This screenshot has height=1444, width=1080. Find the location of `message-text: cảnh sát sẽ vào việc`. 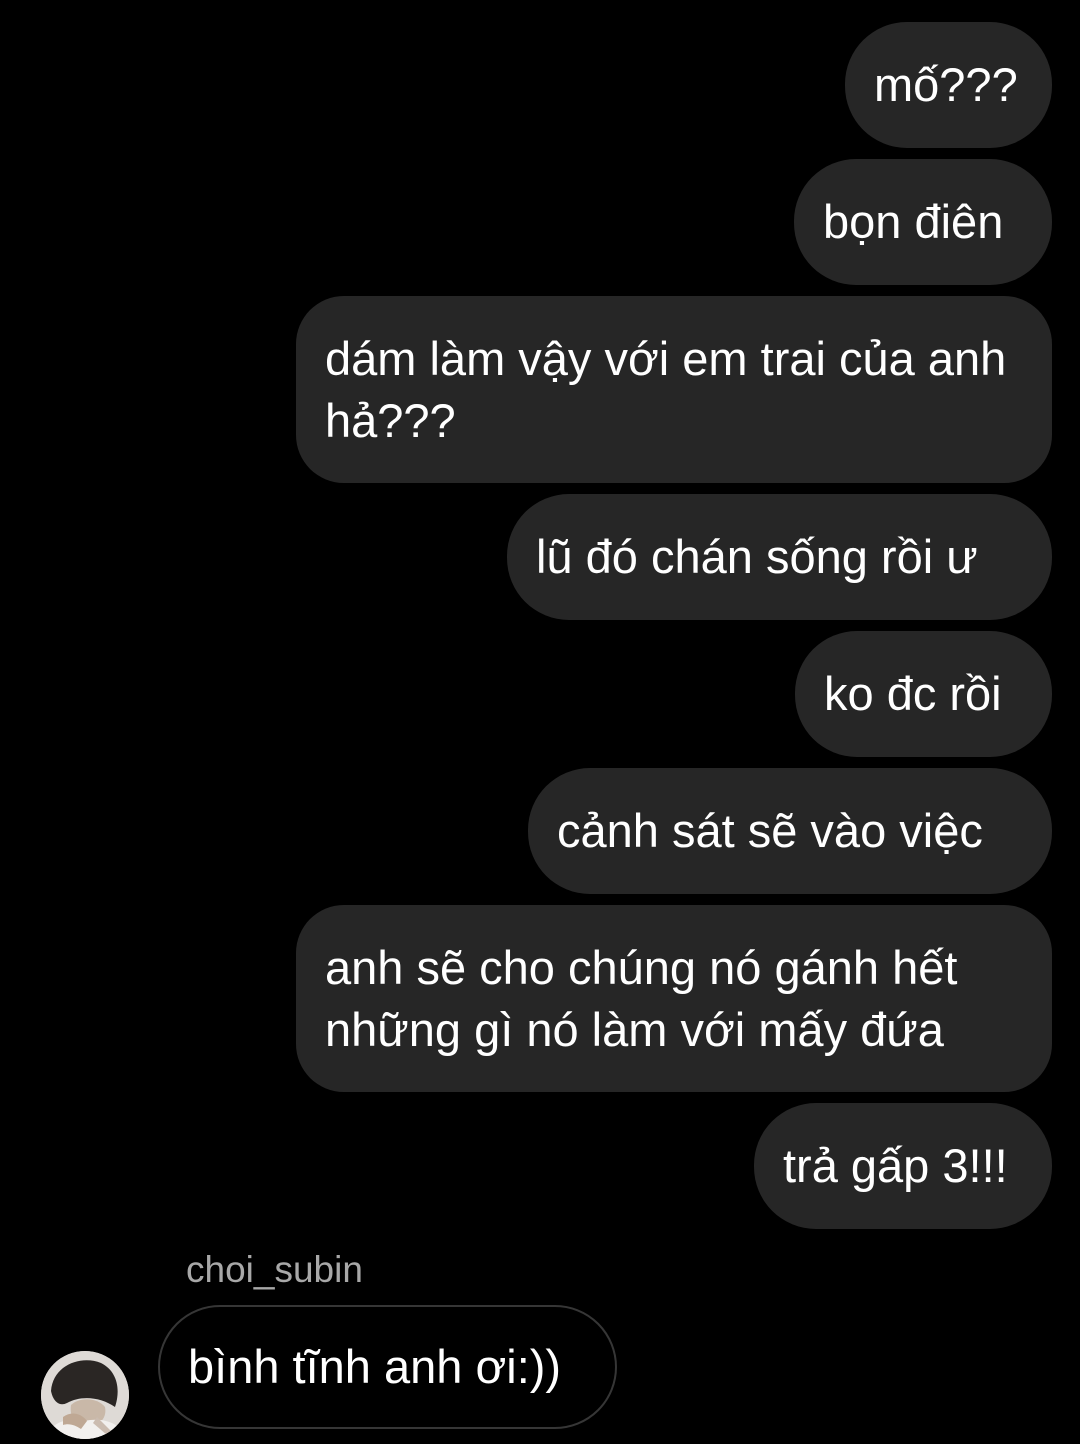

message-text: cảnh sát sẽ vào việc is located at coordinates (770, 830).